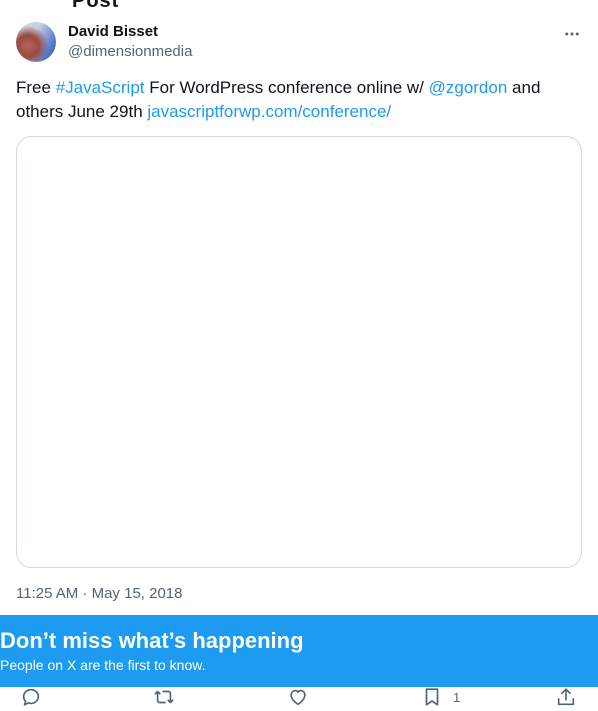 The width and height of the screenshot is (598, 711). I want to click on tweet-text-middle: For WordPress conference online w/, so click(286, 87).